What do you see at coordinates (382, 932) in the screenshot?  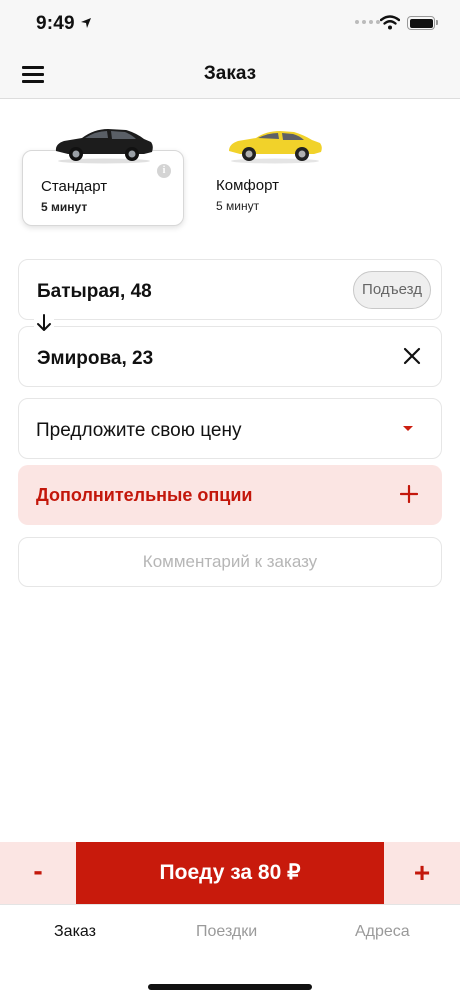 I see `tab-addresses: Адреса` at bounding box center [382, 932].